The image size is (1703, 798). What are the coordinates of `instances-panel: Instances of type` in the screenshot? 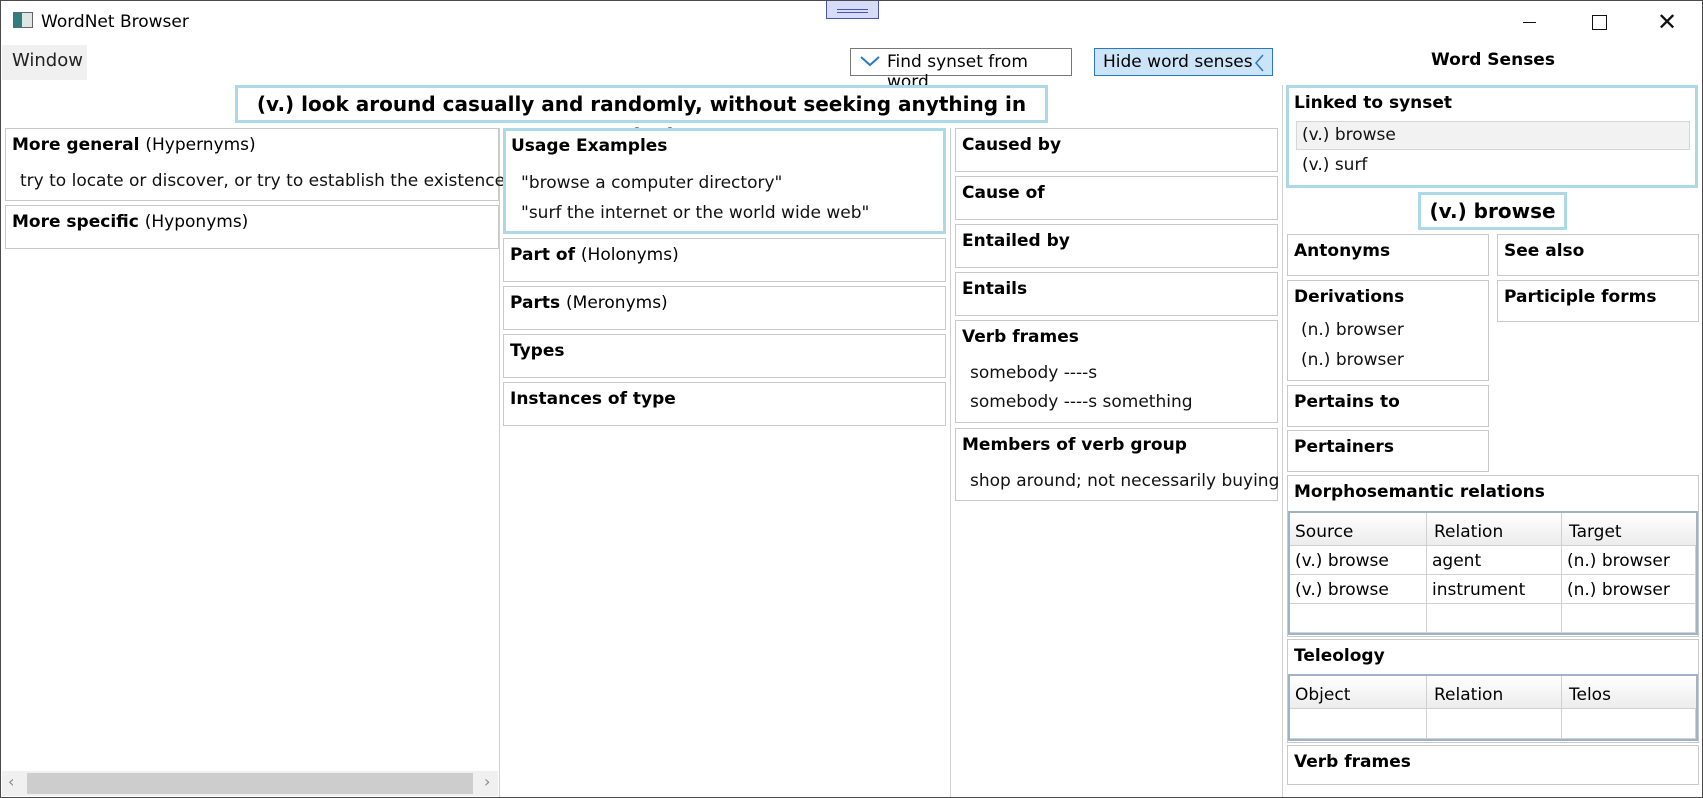 It's located at (724, 404).